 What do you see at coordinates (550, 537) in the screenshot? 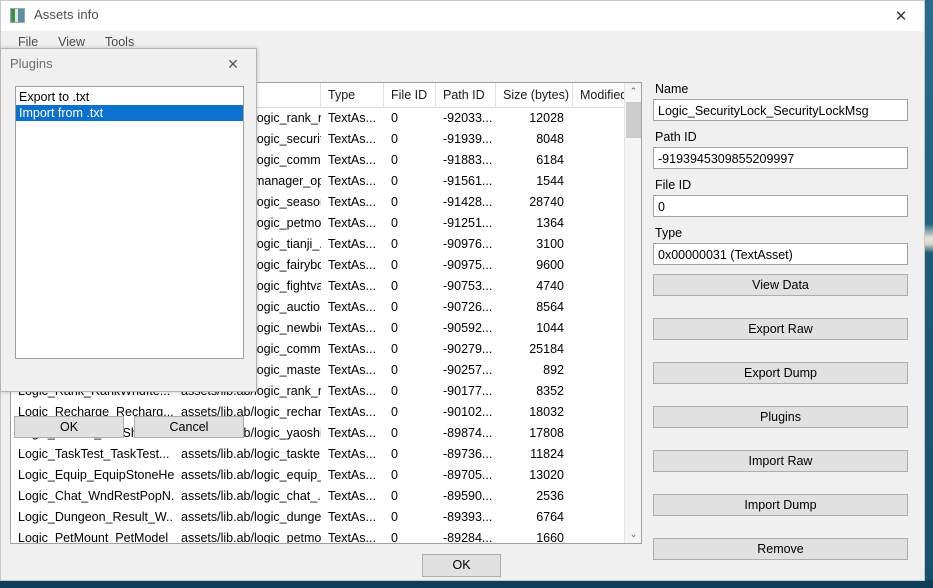
I see `cell-size: 1660` at bounding box center [550, 537].